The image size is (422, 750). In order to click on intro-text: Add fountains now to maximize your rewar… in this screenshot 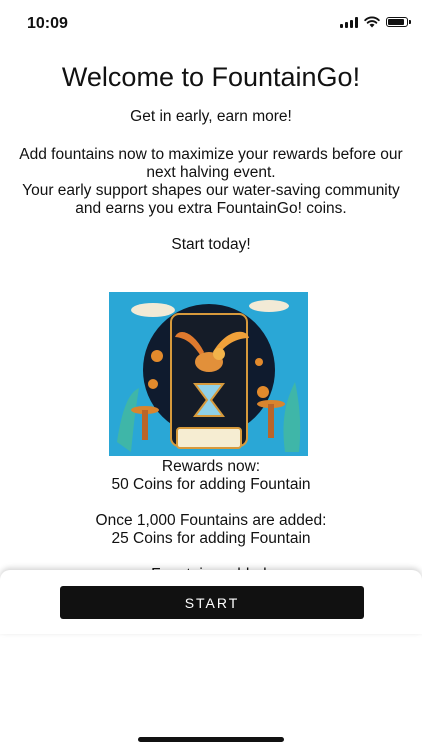, I will do `click(211, 182)`.